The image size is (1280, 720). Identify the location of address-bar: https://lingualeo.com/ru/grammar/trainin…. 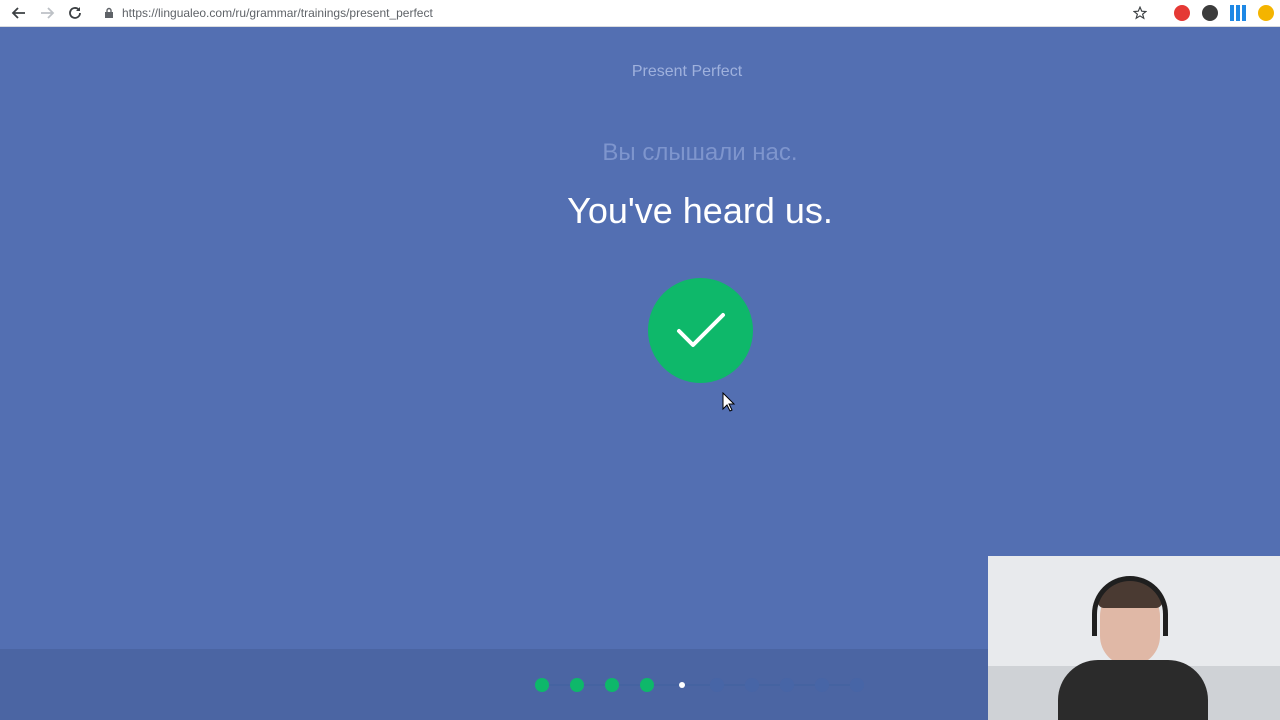
(268, 13).